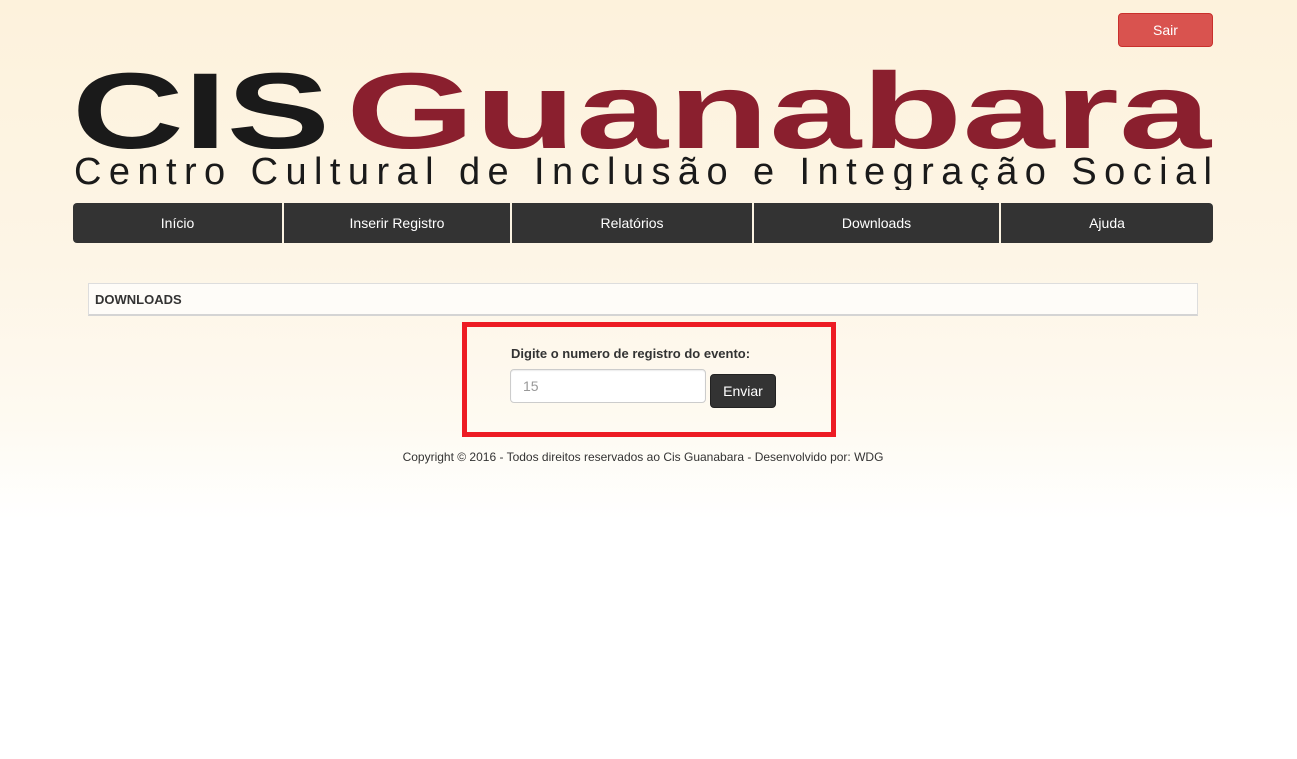 This screenshot has height=759, width=1297. I want to click on registration-number-input, so click(608, 386).